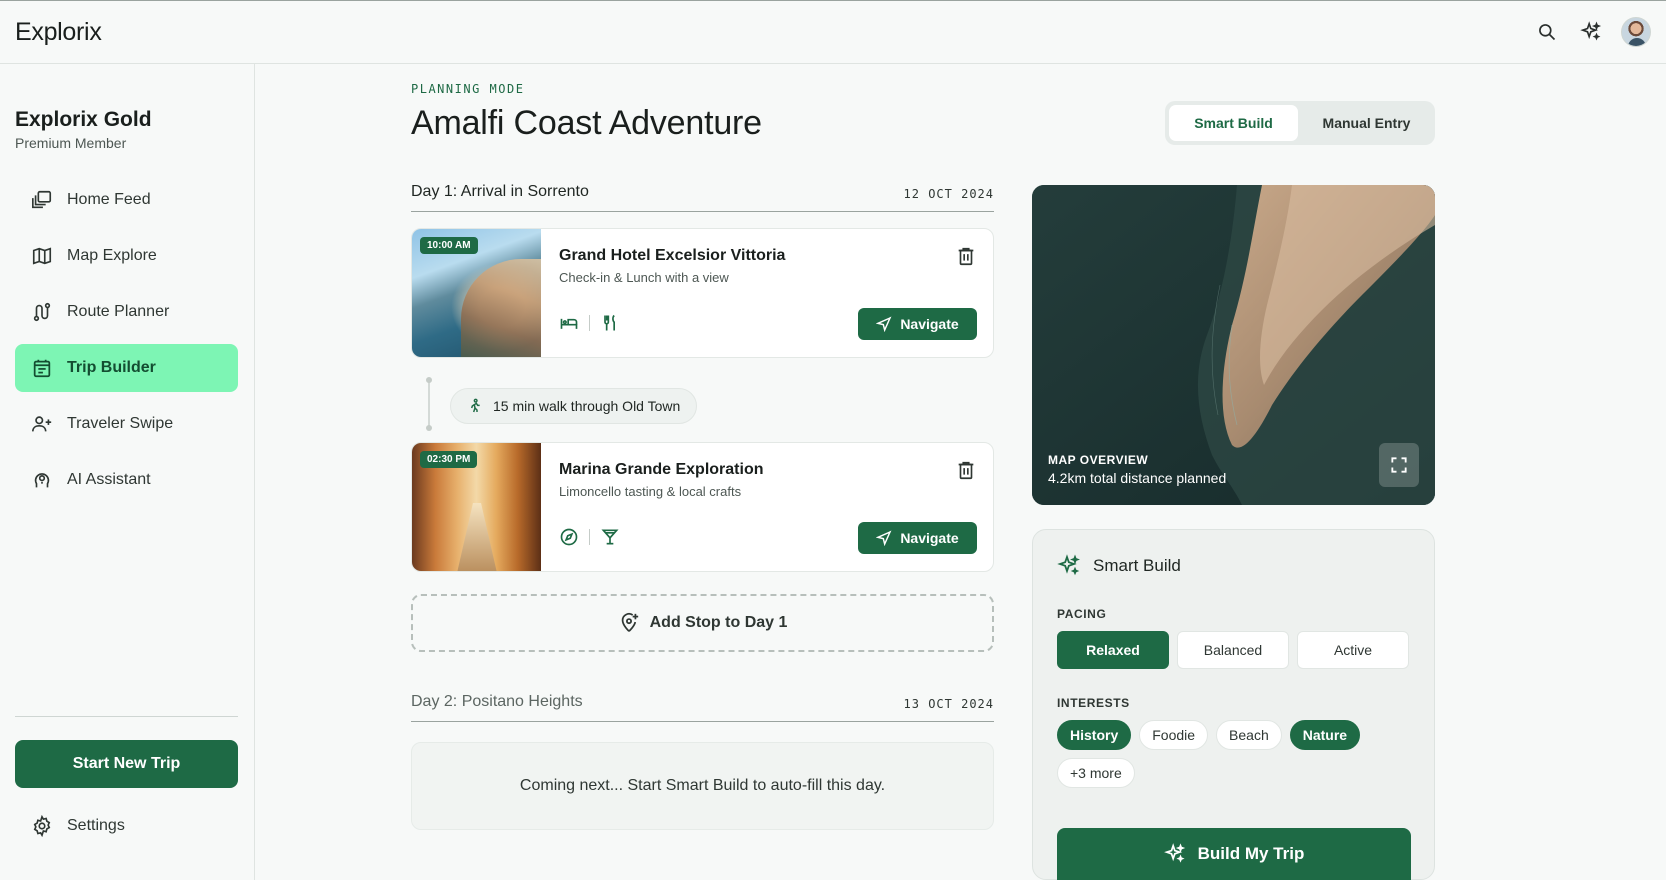 This screenshot has height=880, width=1666. What do you see at coordinates (58, 32) in the screenshot?
I see `brand-logo: Explorix` at bounding box center [58, 32].